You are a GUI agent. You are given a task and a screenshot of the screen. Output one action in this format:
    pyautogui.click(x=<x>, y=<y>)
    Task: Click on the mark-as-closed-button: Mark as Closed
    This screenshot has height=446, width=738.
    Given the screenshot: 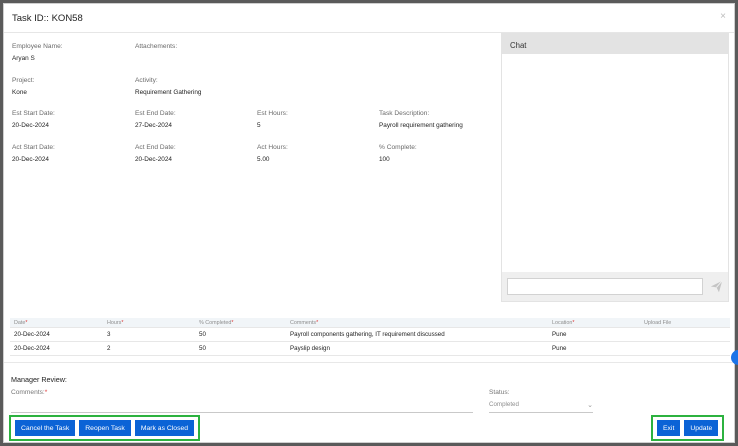 What is the action you would take?
    pyautogui.click(x=164, y=428)
    